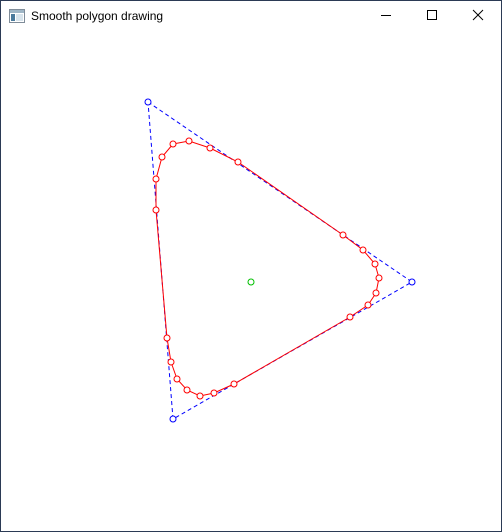 The image size is (502, 532). I want to click on maximize-icon, so click(432, 17).